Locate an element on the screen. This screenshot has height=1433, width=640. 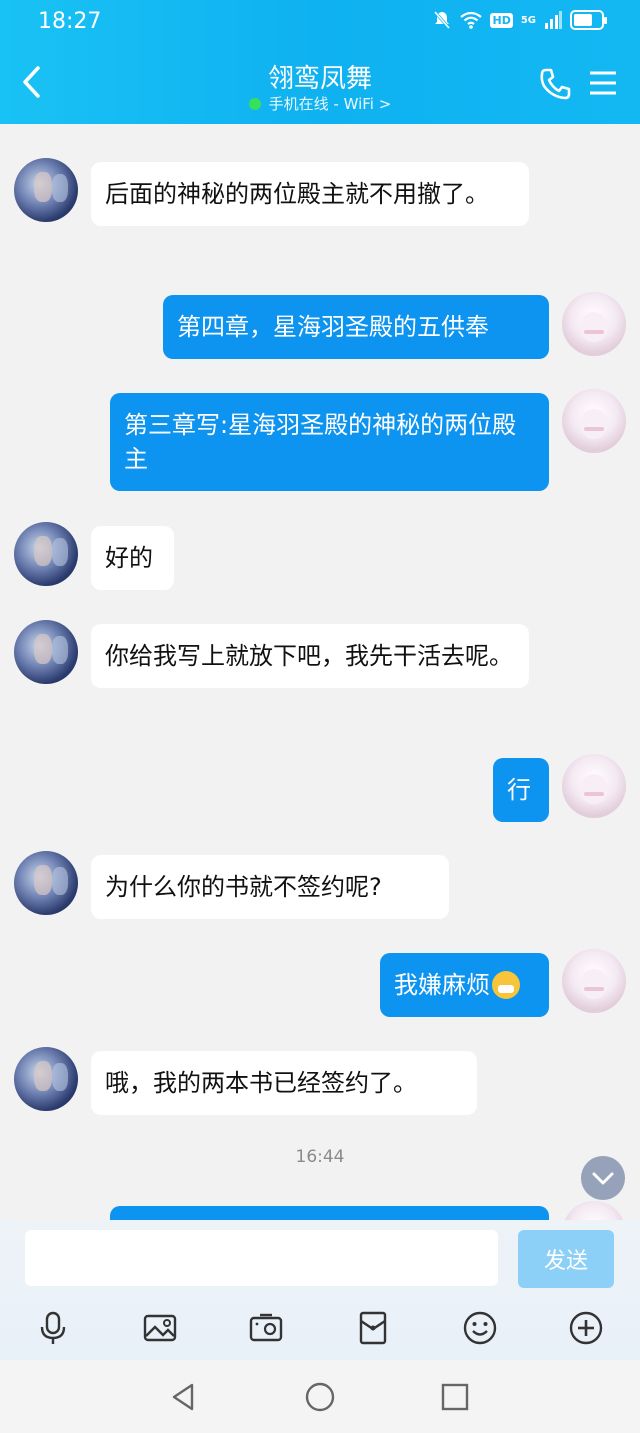
composer: 发送 is located at coordinates (320, 1290).